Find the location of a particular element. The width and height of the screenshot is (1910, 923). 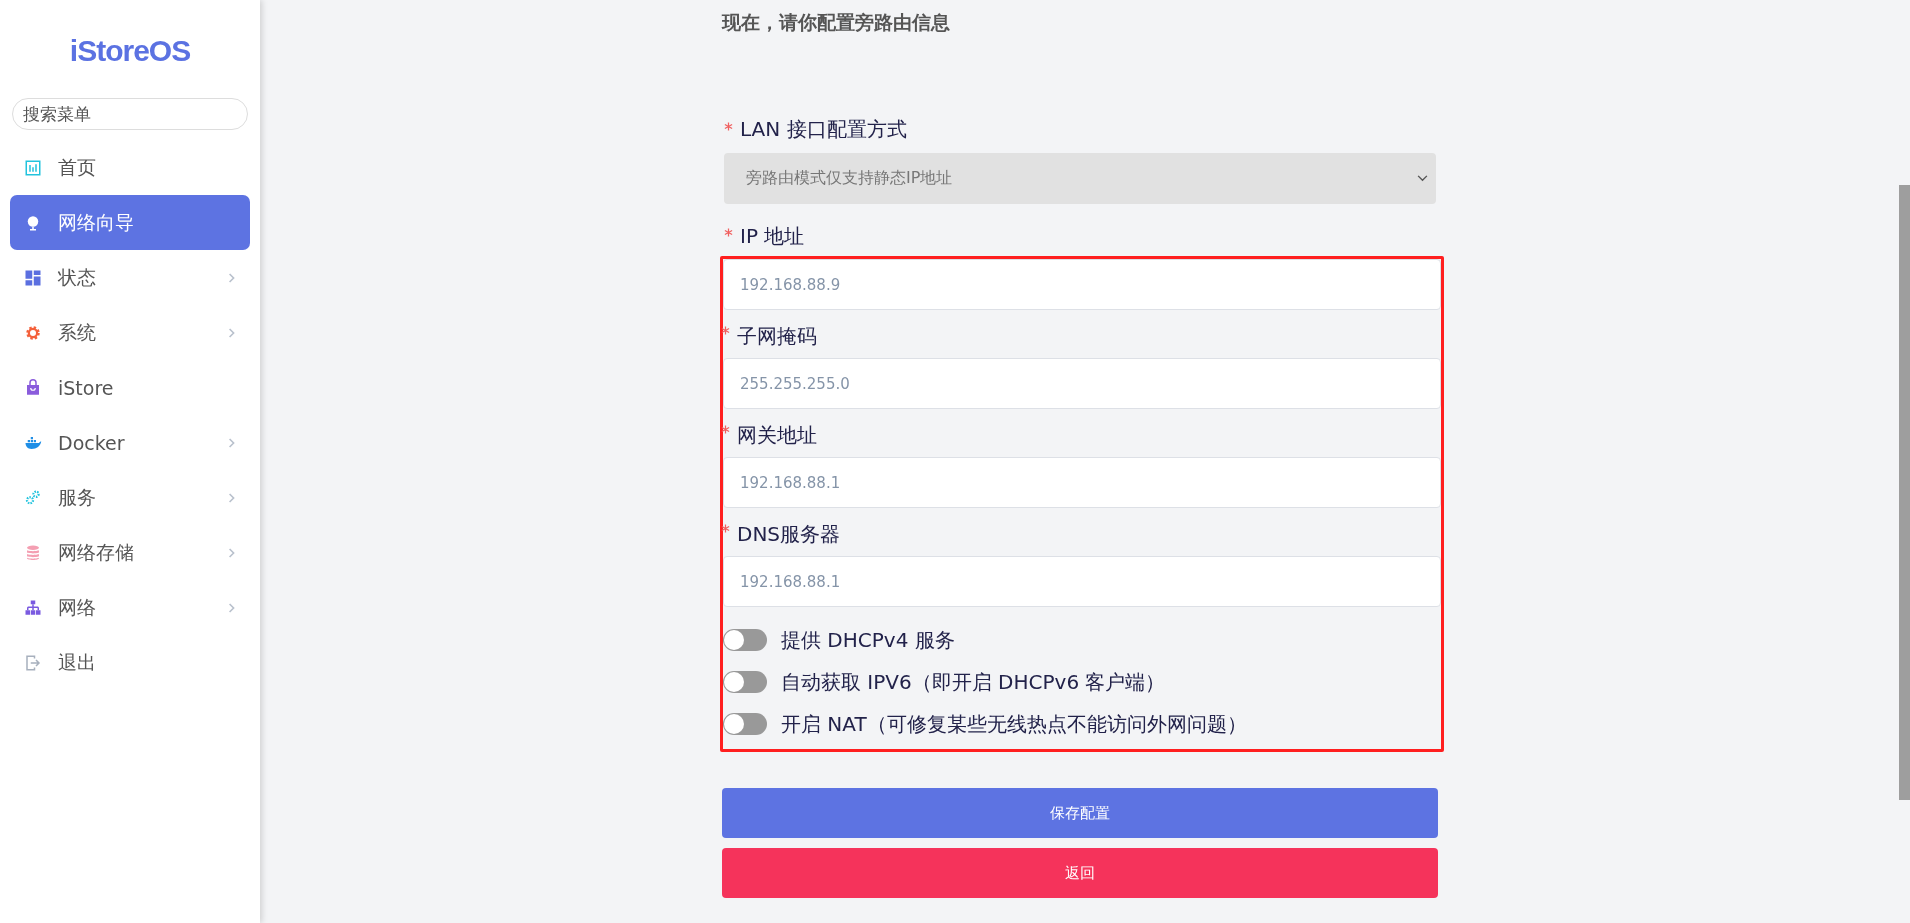

menu-item: 网络向导 is located at coordinates (130, 222).